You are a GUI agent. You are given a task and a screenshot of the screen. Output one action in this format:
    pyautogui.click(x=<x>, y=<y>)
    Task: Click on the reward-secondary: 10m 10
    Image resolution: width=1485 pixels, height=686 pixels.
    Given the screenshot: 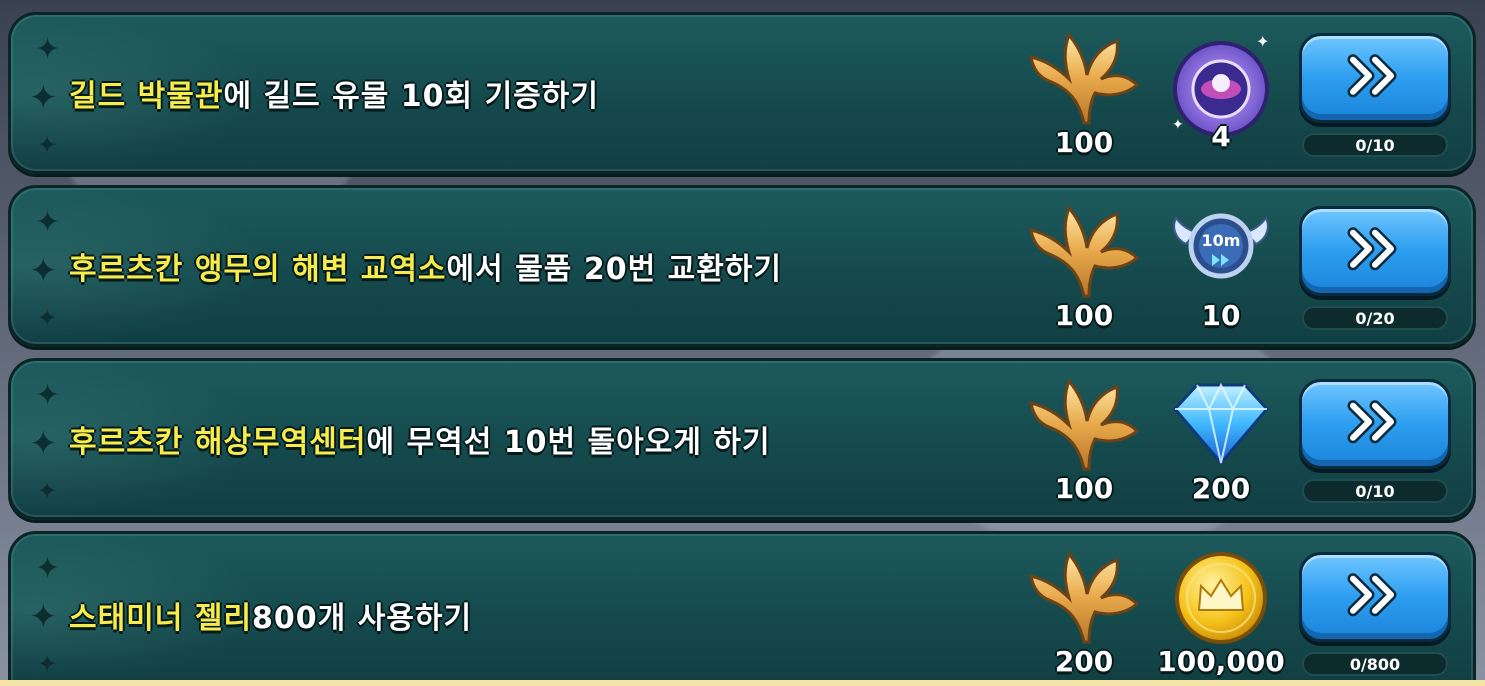 What is the action you would take?
    pyautogui.click(x=1221, y=267)
    